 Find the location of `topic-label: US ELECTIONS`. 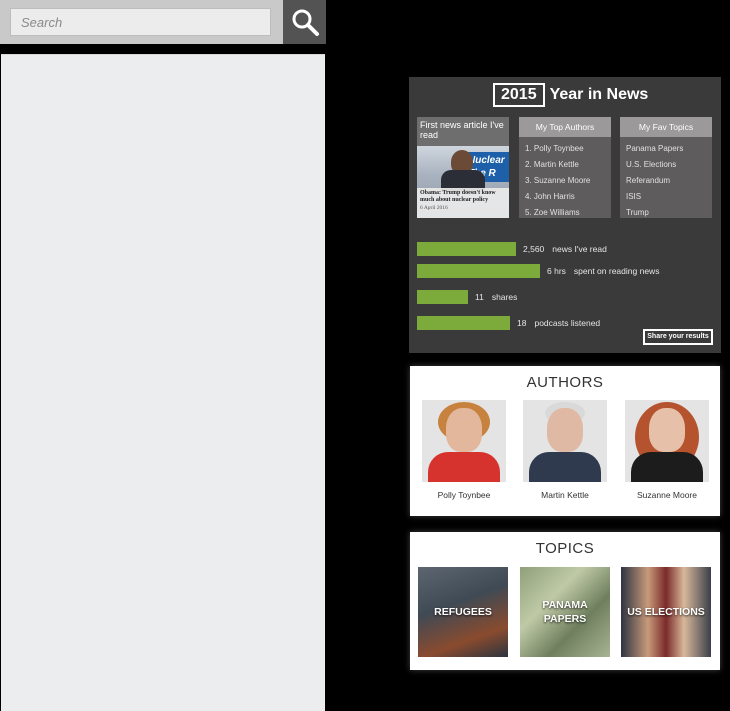

topic-label: US ELECTIONS is located at coordinates (666, 612).